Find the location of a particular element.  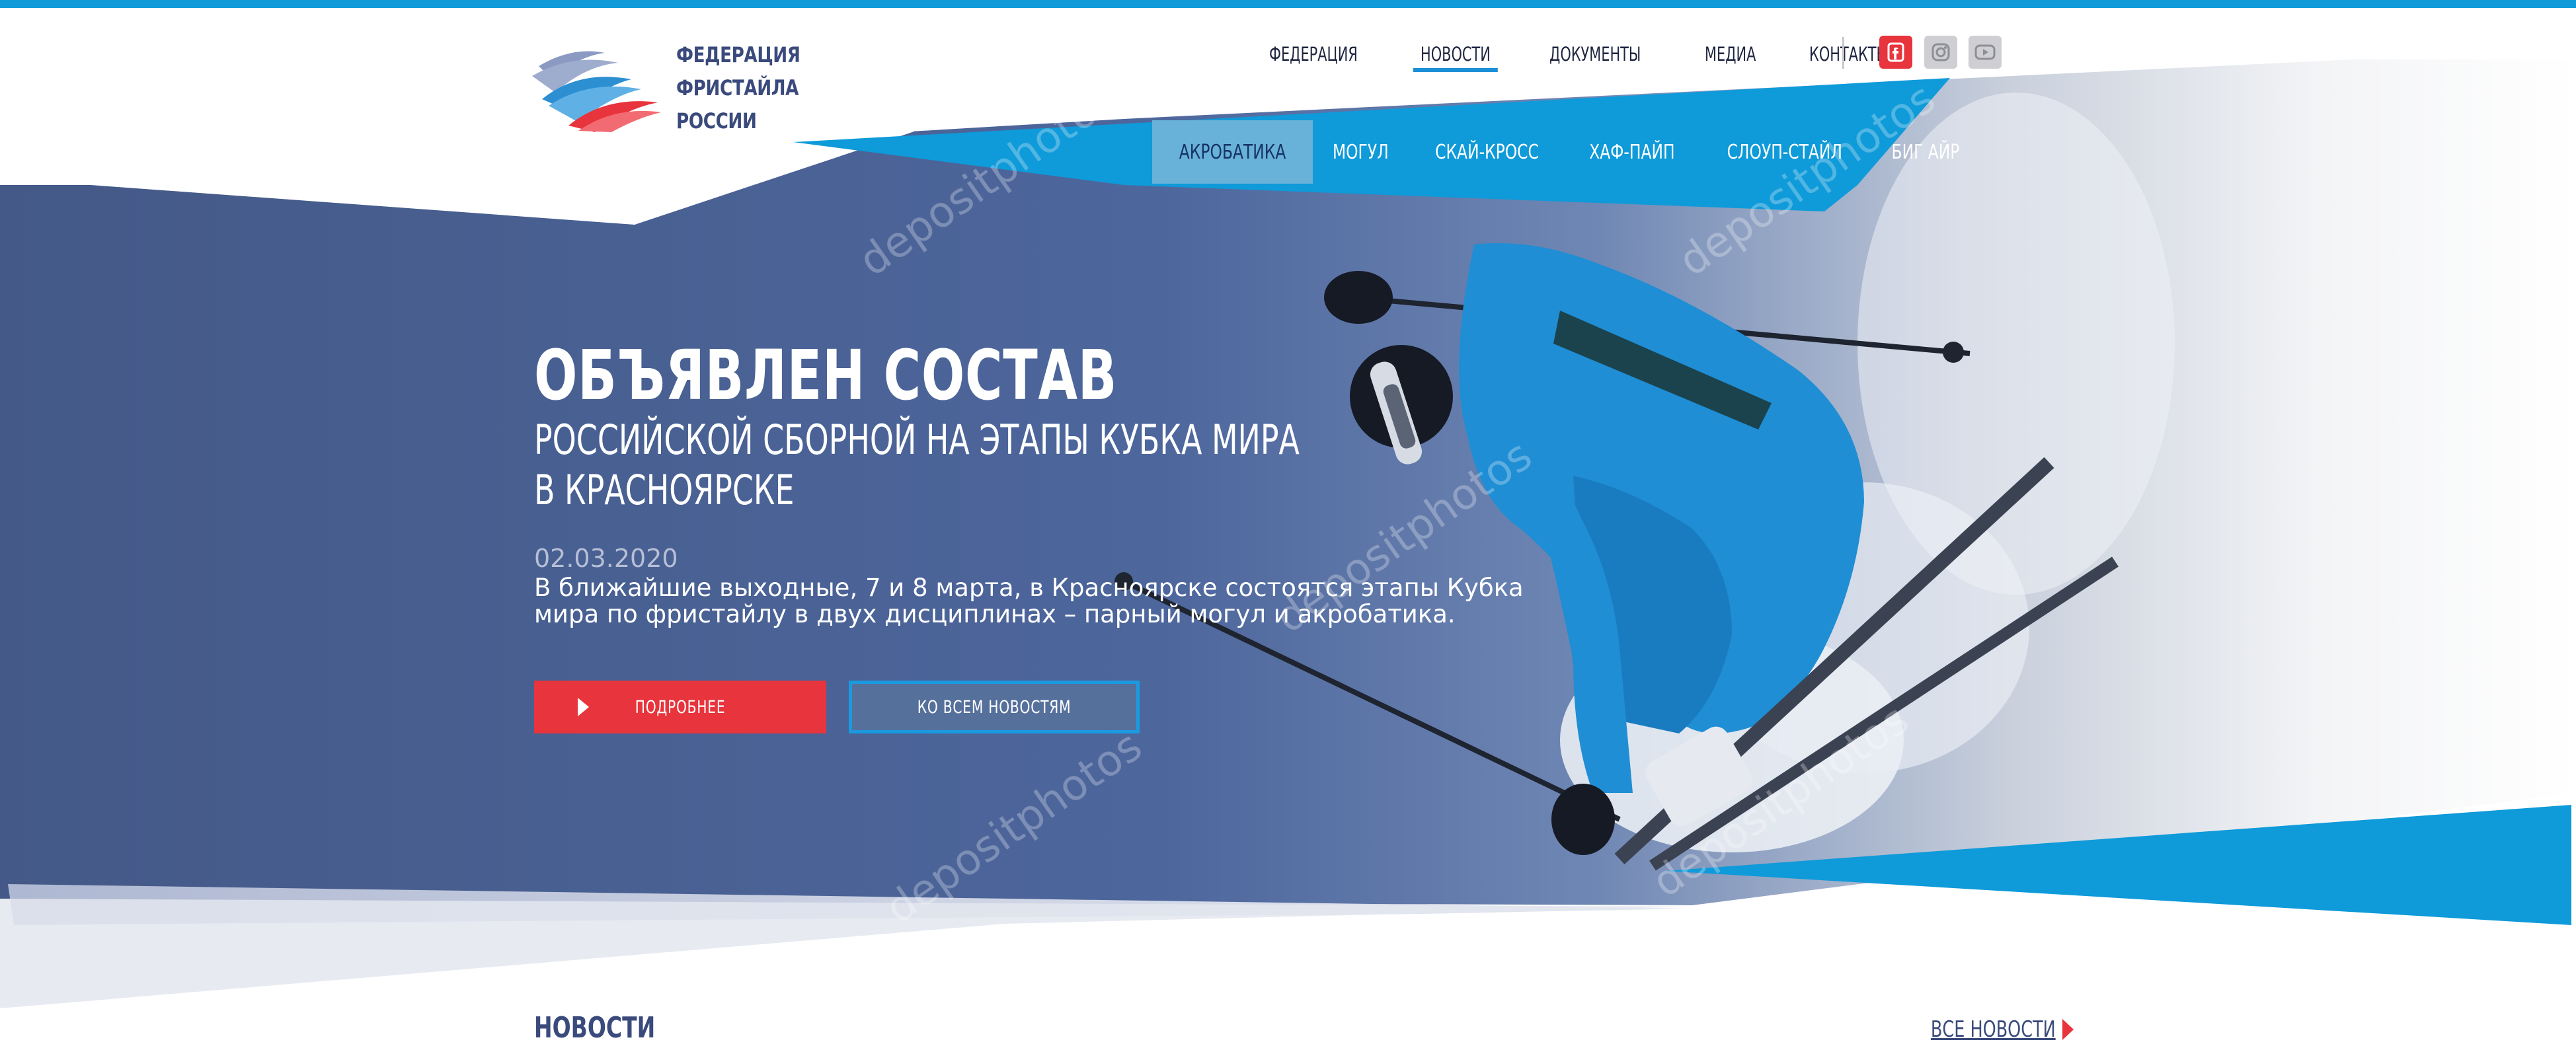

all-news-button: КО ВСЕМ НОВОСТЯМ is located at coordinates (994, 707).